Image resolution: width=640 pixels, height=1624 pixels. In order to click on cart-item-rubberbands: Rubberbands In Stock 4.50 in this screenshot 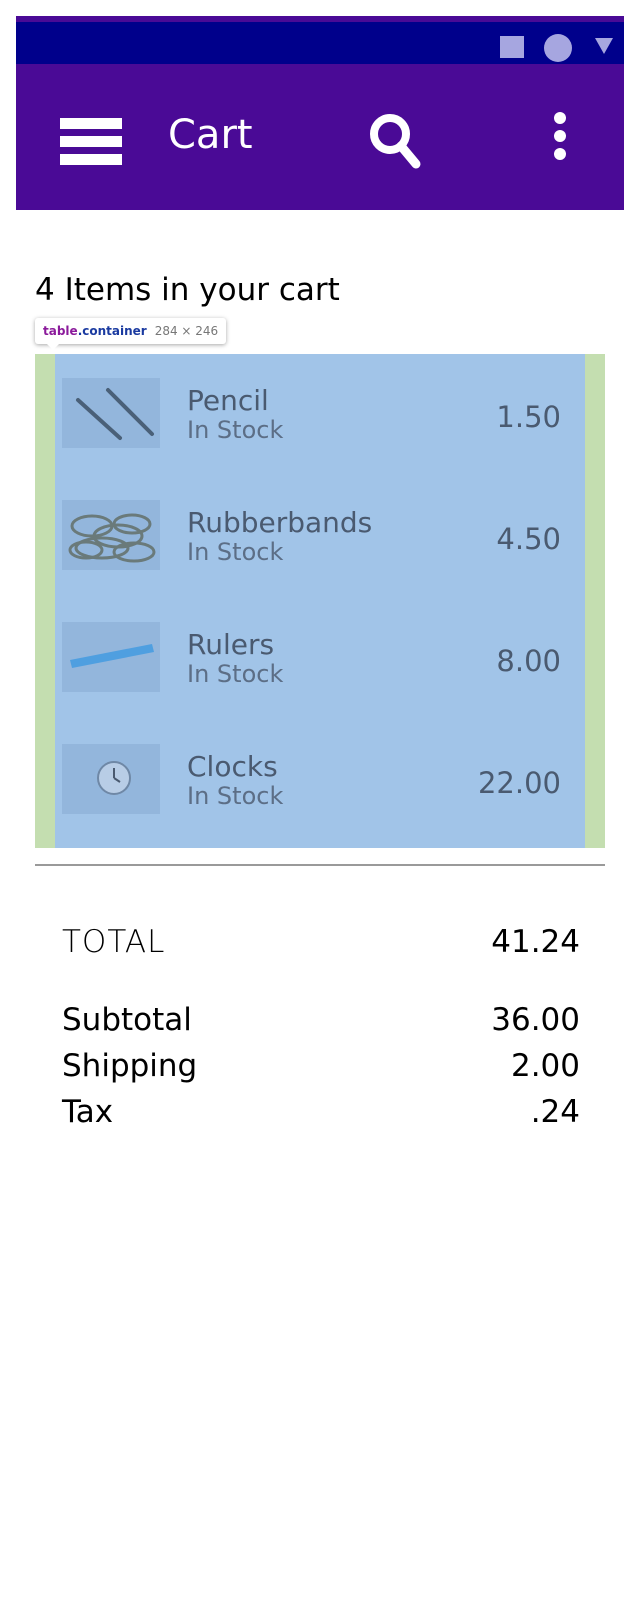, I will do `click(320, 537)`.